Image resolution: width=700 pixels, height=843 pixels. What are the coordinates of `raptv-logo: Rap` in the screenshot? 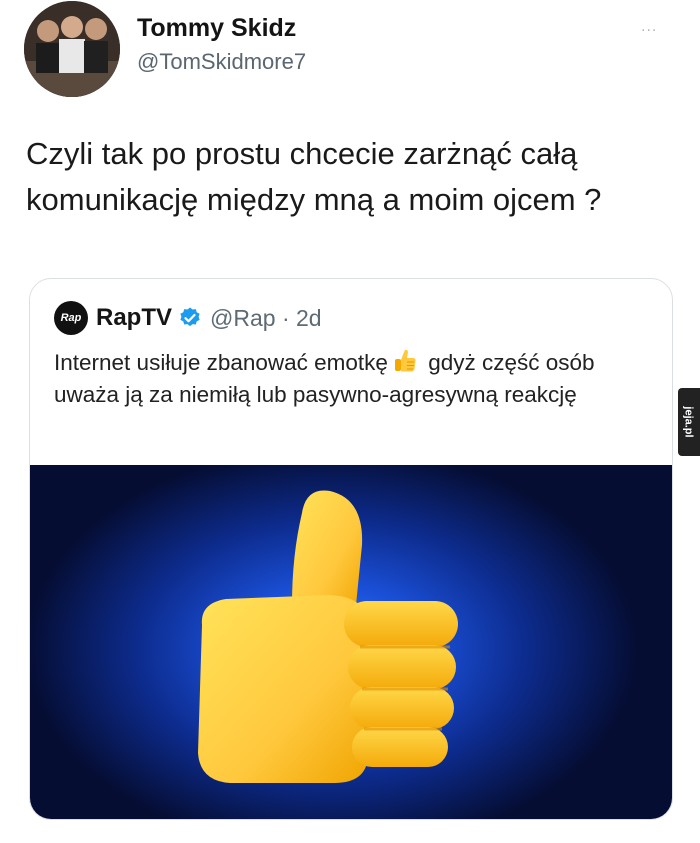 It's located at (71, 318).